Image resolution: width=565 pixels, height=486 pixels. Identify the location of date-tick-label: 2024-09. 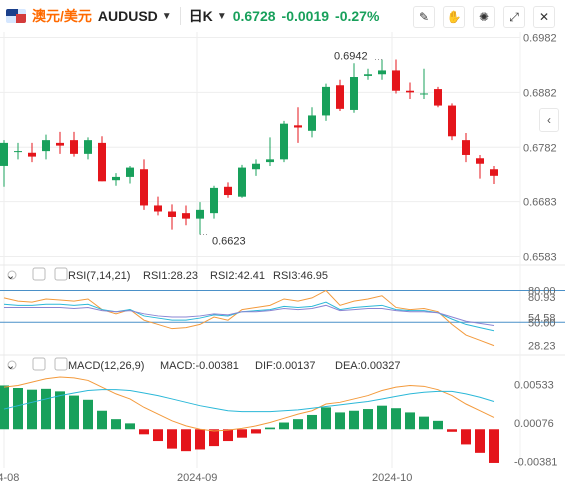
(197, 478).